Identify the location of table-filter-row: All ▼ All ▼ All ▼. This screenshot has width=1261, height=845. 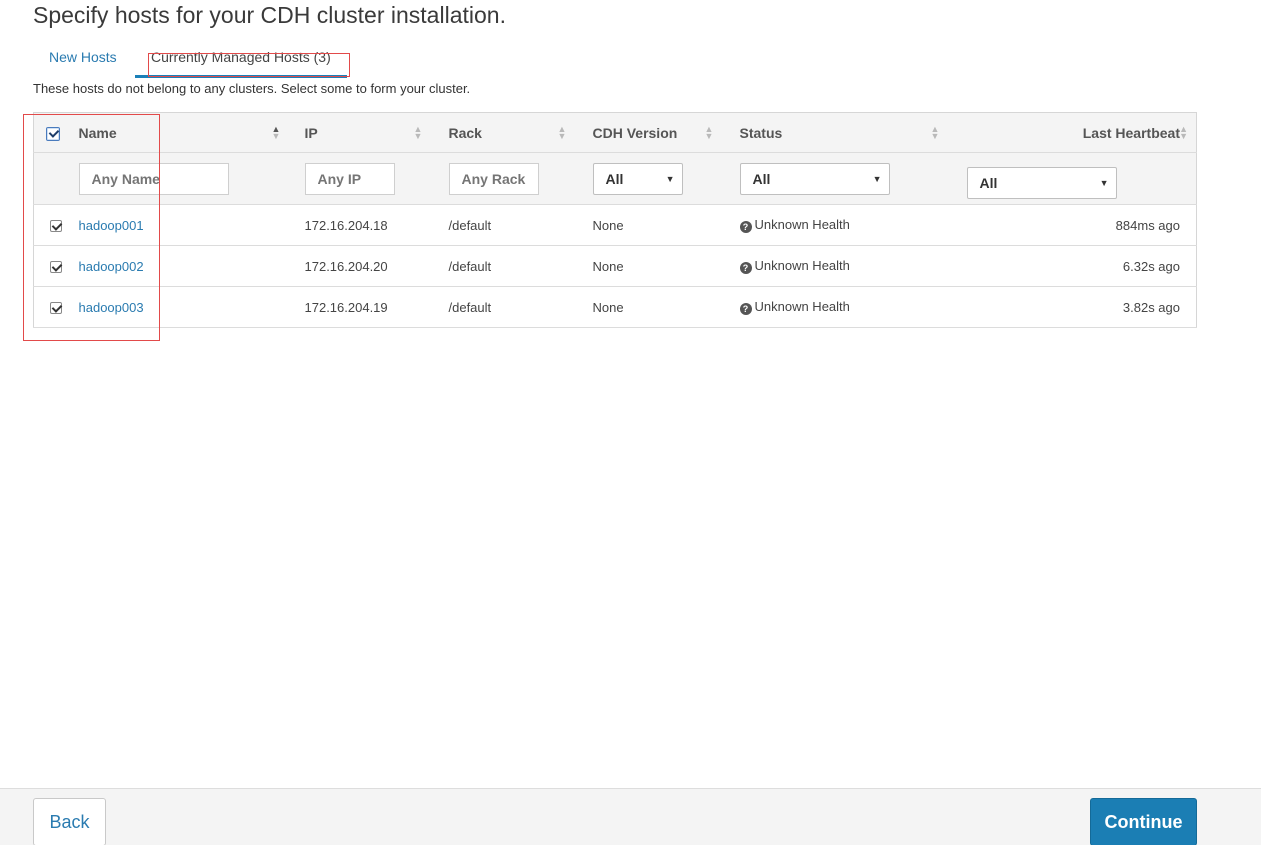
(615, 178).